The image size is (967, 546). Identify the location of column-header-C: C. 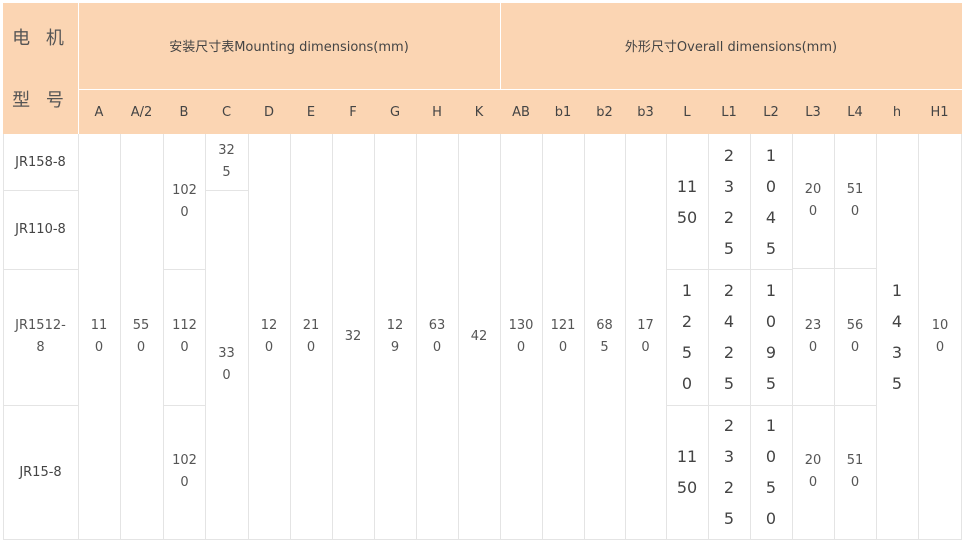
(226, 112).